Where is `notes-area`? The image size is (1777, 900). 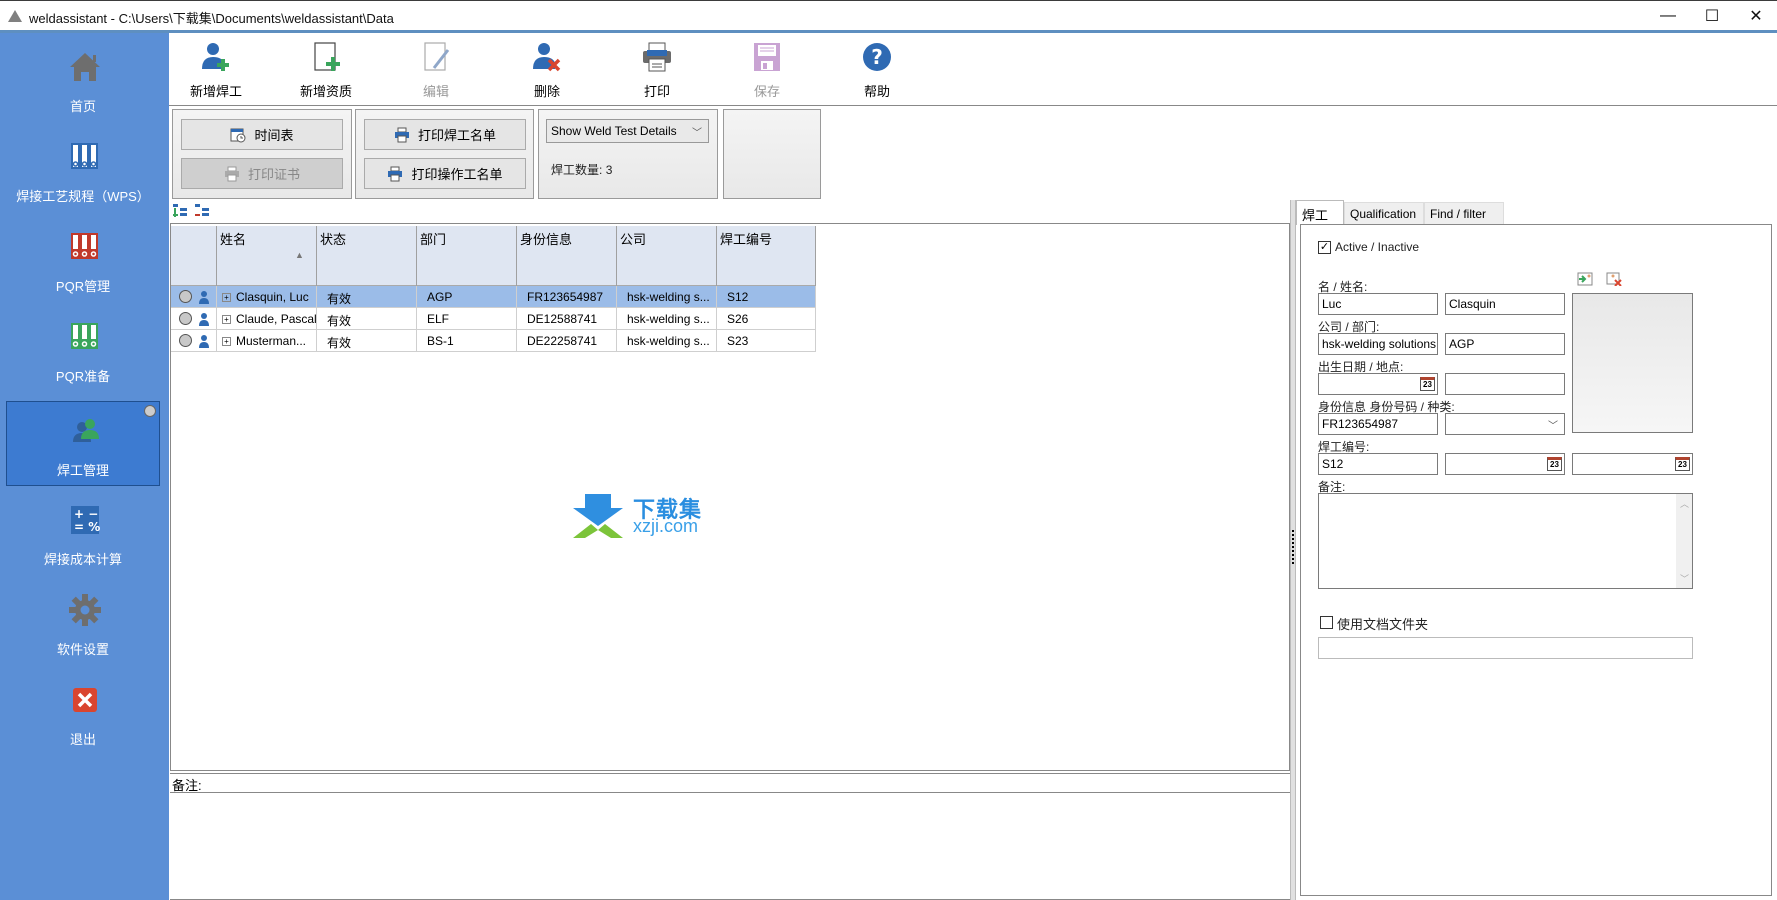
notes-area is located at coordinates (730, 846).